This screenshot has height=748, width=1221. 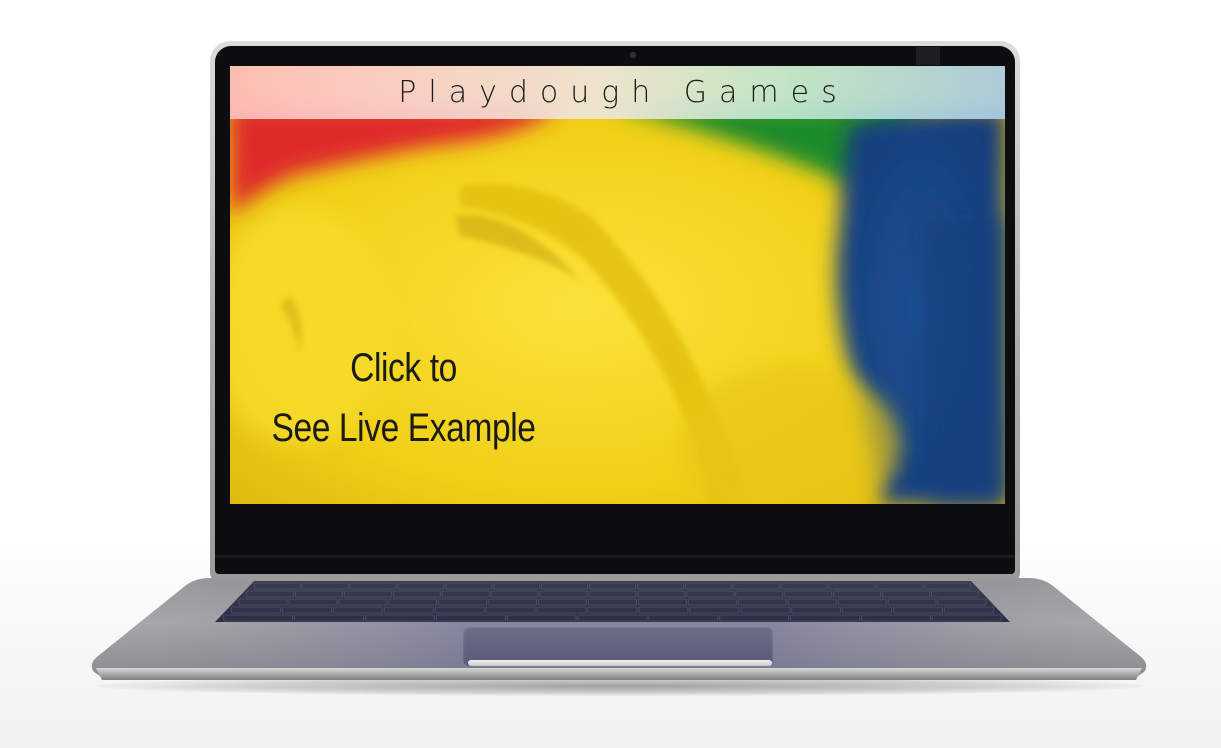 What do you see at coordinates (623, 92) in the screenshot?
I see `site-title: Playdough Games` at bounding box center [623, 92].